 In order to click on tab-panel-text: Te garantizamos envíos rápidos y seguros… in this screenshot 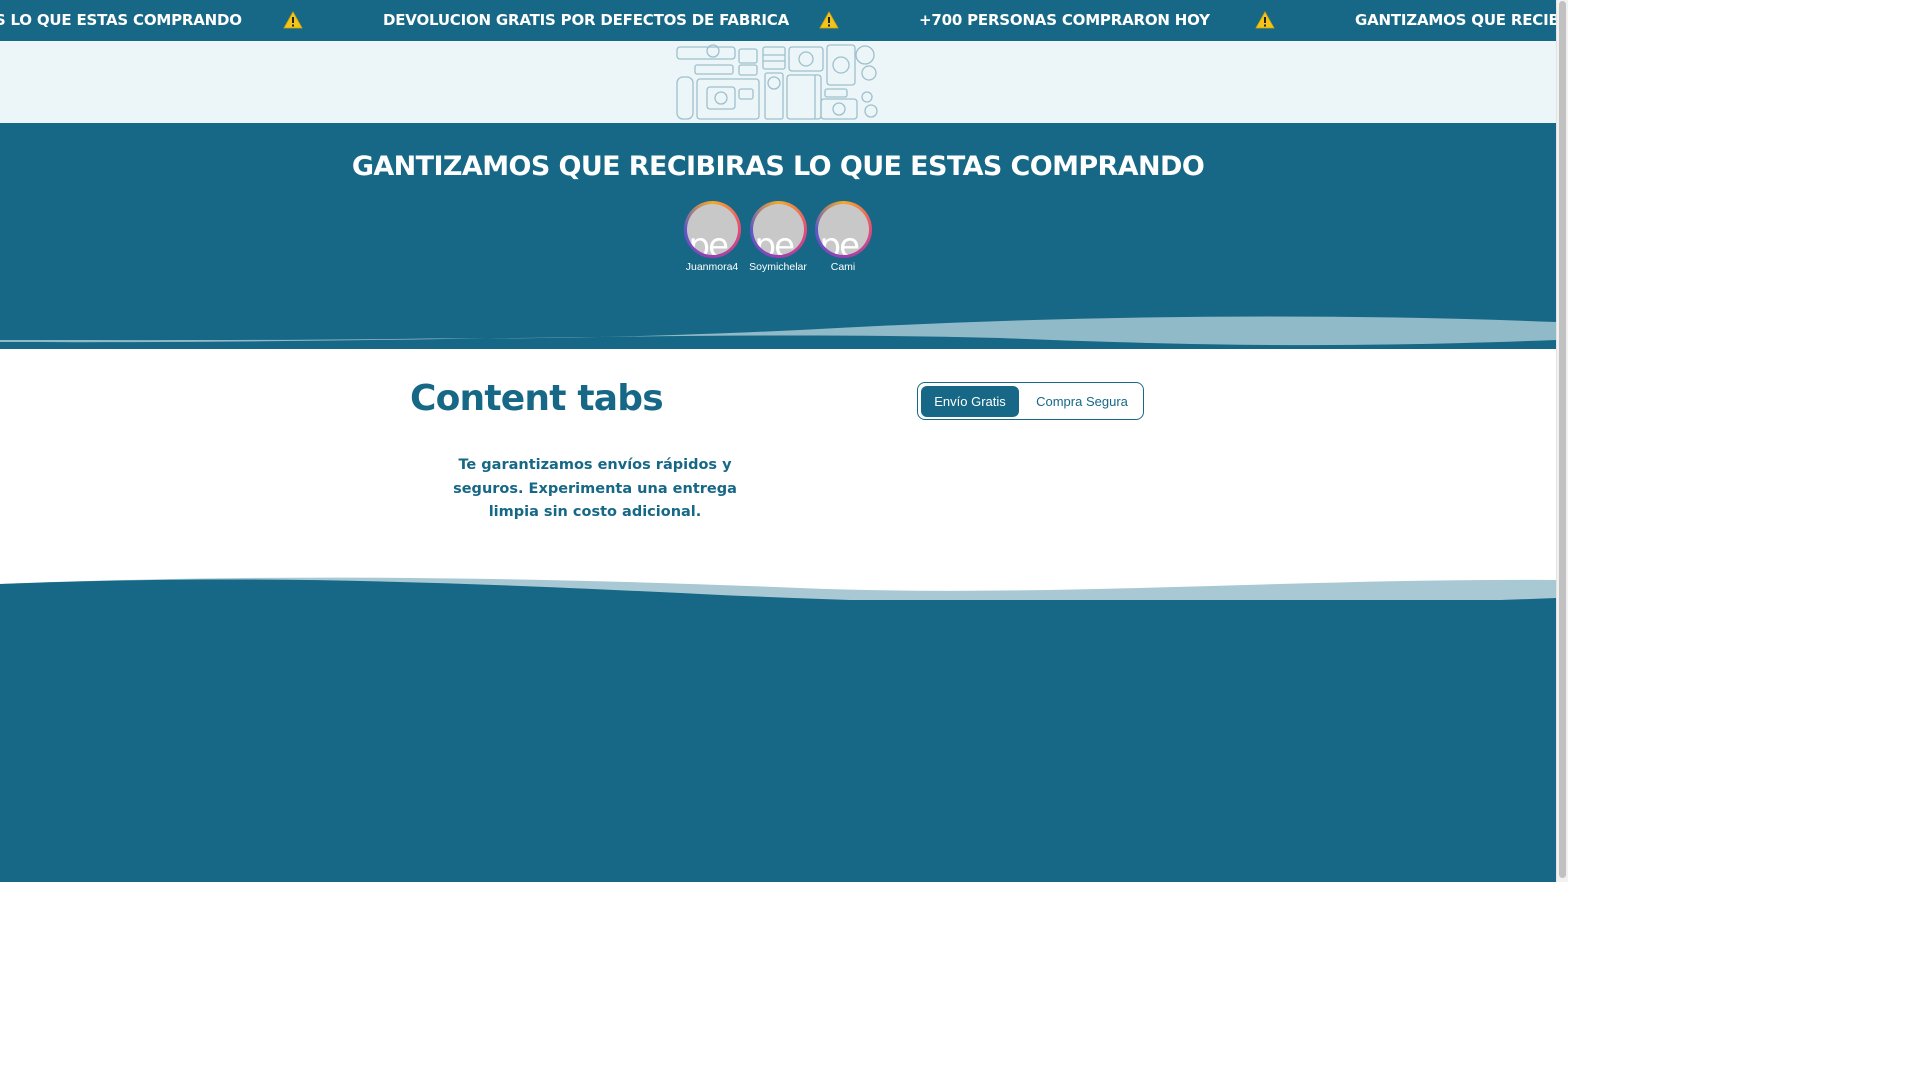, I will do `click(595, 488)`.